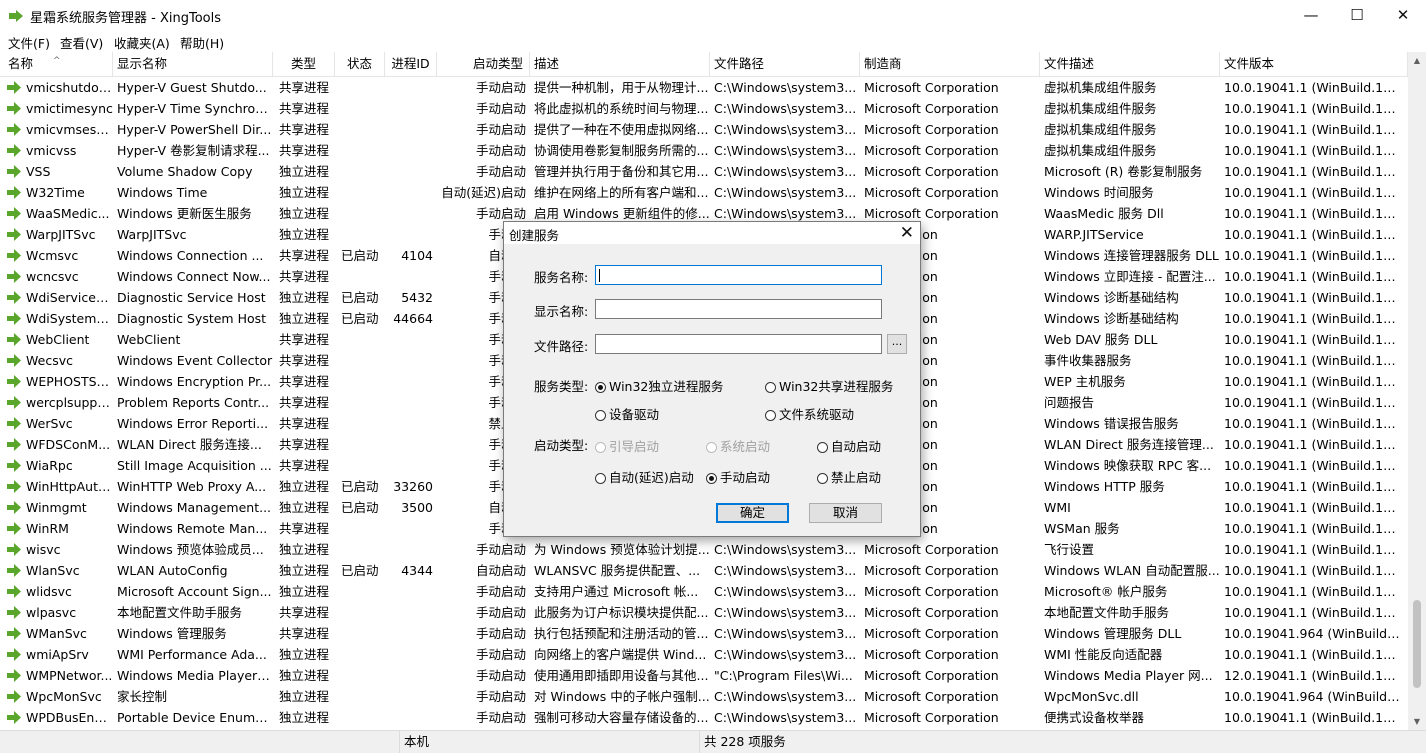 This screenshot has width=1426, height=753. What do you see at coordinates (1131, 255) in the screenshot?
I see `cell-file-description: Windows 连接管理器服务 DLL` at bounding box center [1131, 255].